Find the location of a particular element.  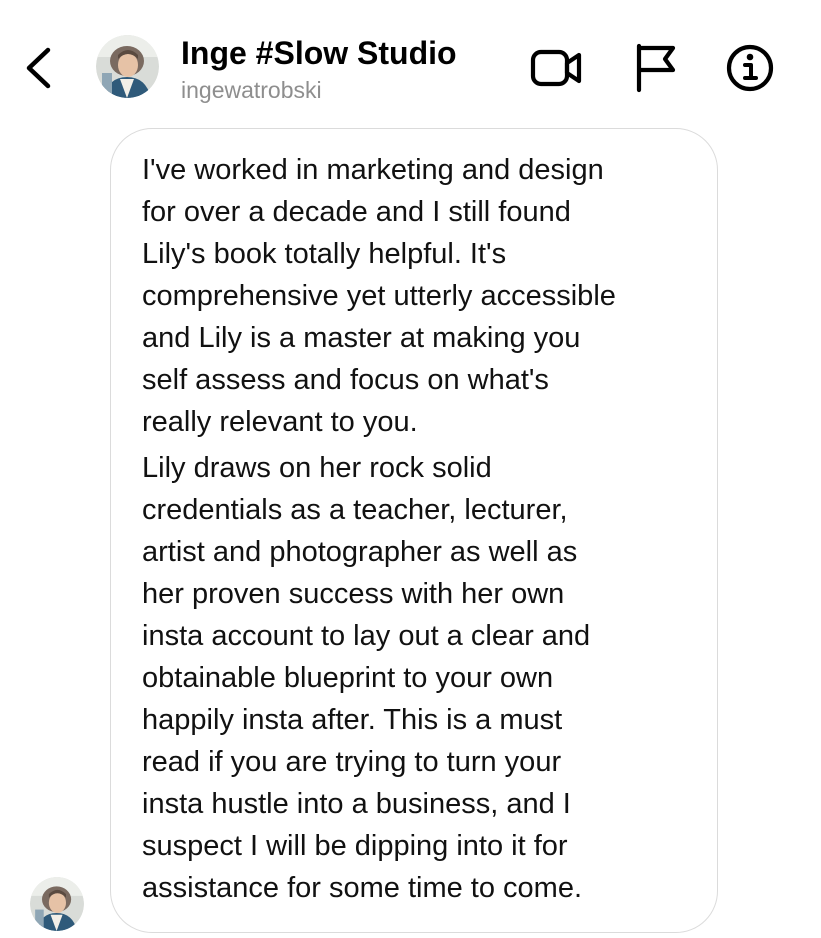

sender-avatar is located at coordinates (57, 904).